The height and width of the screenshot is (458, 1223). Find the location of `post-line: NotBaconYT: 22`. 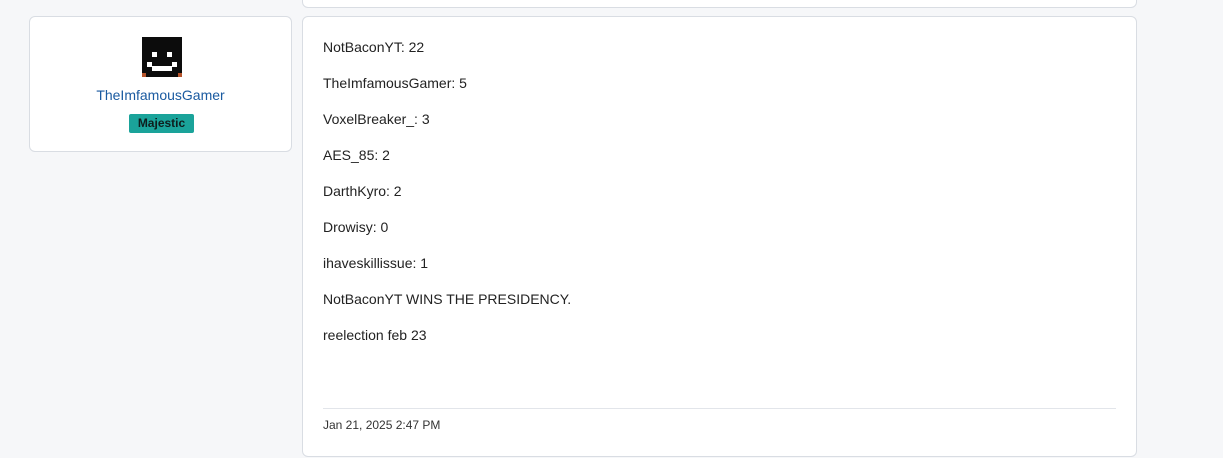

post-line: NotBaconYT: 22 is located at coordinates (374, 47).